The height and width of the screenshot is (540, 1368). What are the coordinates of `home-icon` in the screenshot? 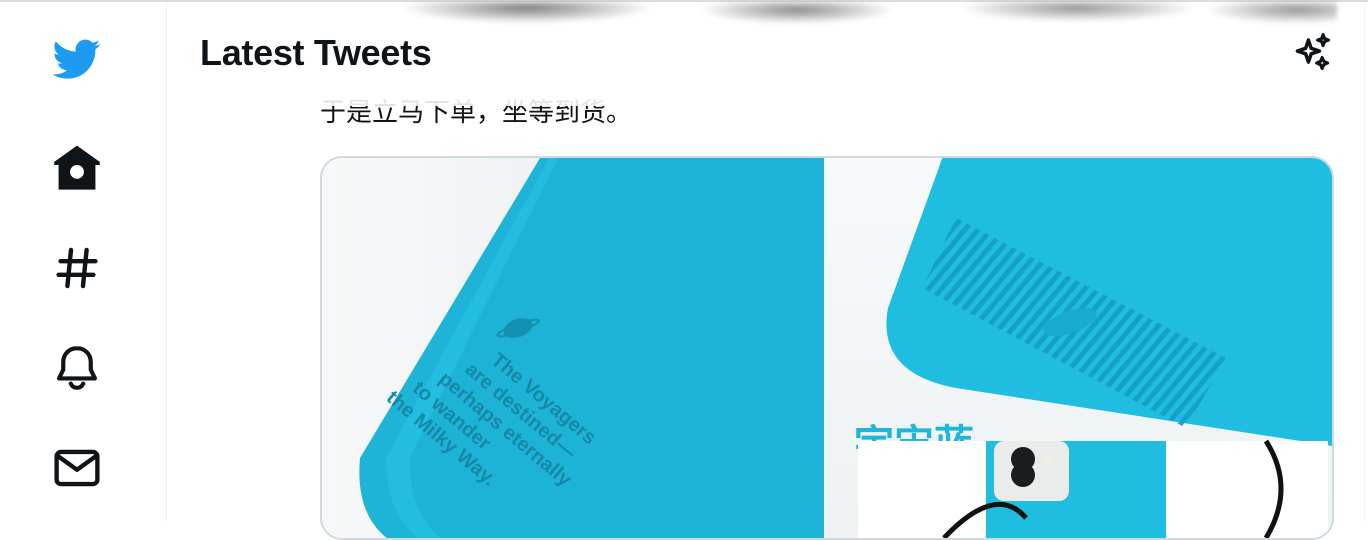 It's located at (77, 167).